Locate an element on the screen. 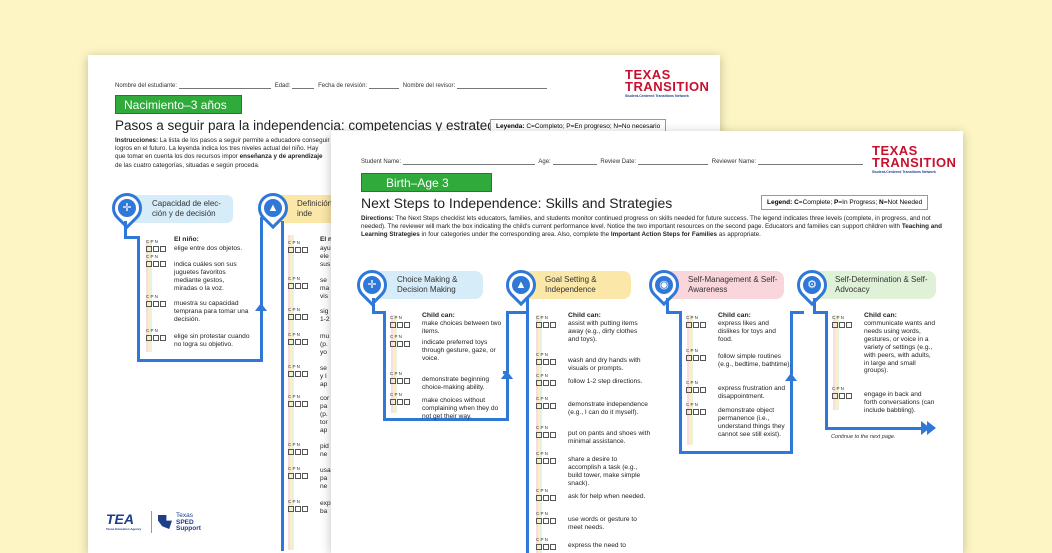 The height and width of the screenshot is (553, 1052). reviewer-label: Reviewer Name: is located at coordinates (734, 162).